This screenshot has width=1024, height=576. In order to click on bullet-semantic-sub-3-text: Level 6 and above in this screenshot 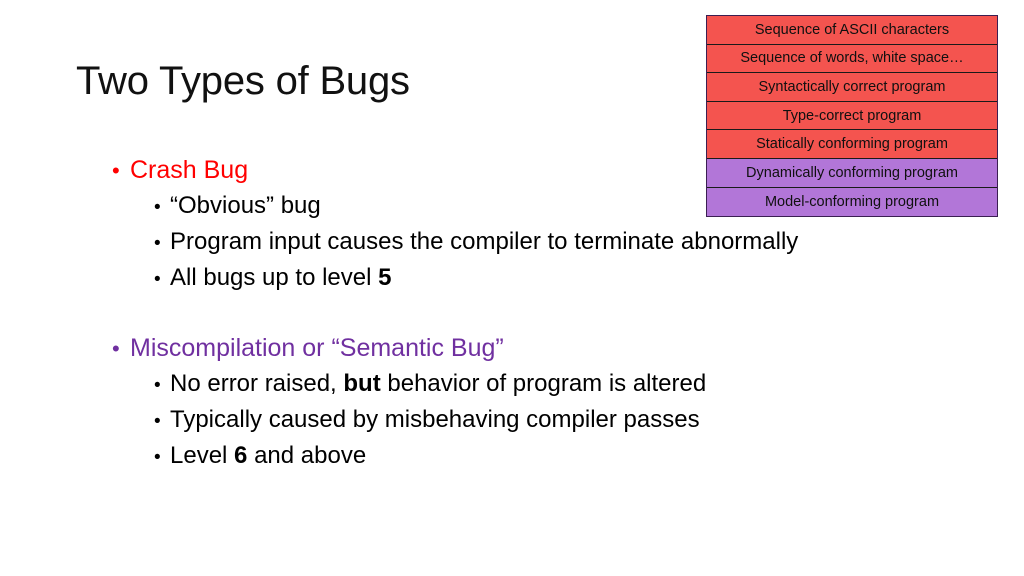, I will do `click(268, 456)`.